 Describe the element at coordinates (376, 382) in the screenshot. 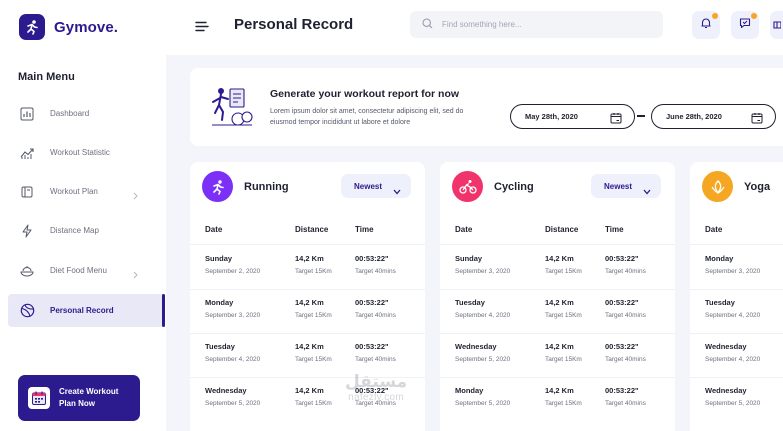

I see `watermark-script: مستقل` at that location.